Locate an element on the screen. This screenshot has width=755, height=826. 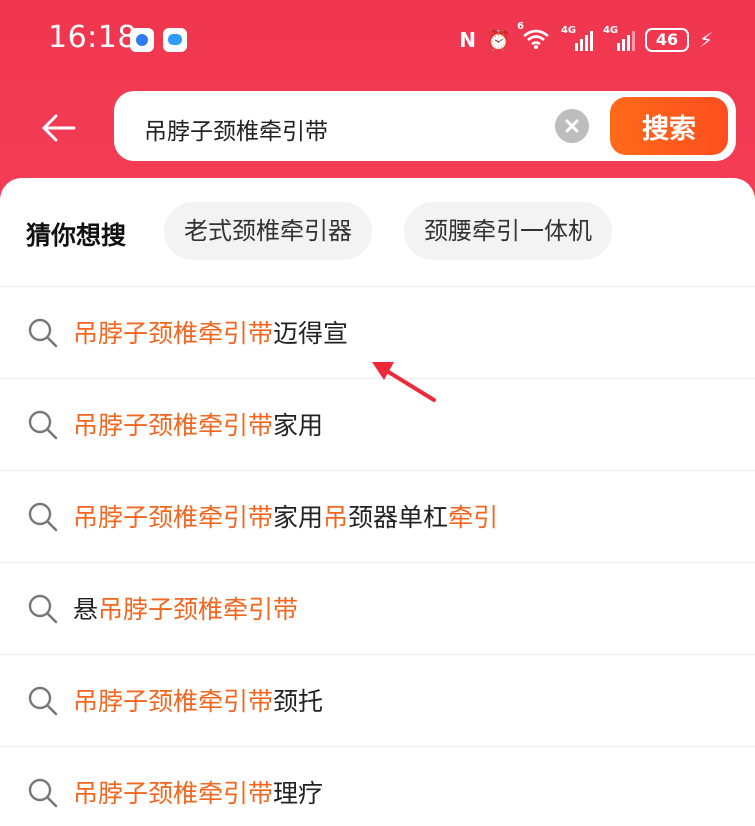
battery-icon: 46 is located at coordinates (666, 40).